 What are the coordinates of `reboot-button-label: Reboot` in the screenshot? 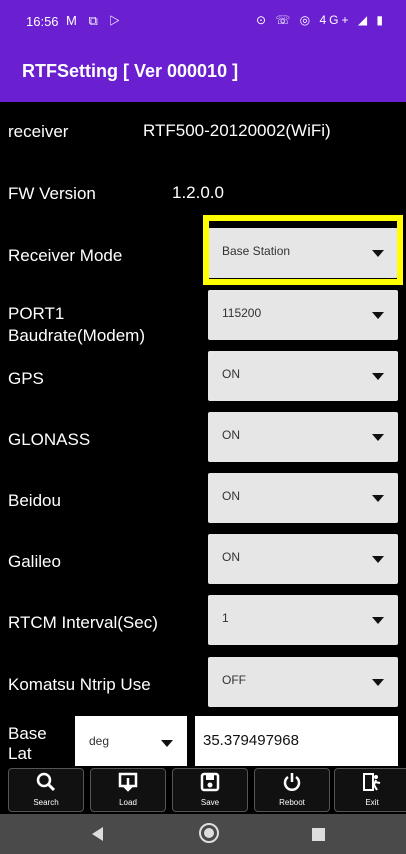 It's located at (292, 802).